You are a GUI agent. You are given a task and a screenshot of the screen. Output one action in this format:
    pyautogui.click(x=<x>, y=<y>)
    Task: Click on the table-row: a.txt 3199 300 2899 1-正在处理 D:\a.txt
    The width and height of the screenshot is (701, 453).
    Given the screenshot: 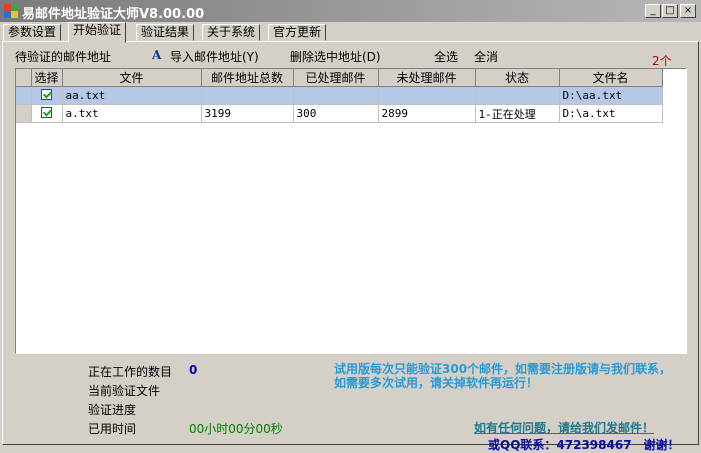 What is the action you would take?
    pyautogui.click(x=339, y=113)
    